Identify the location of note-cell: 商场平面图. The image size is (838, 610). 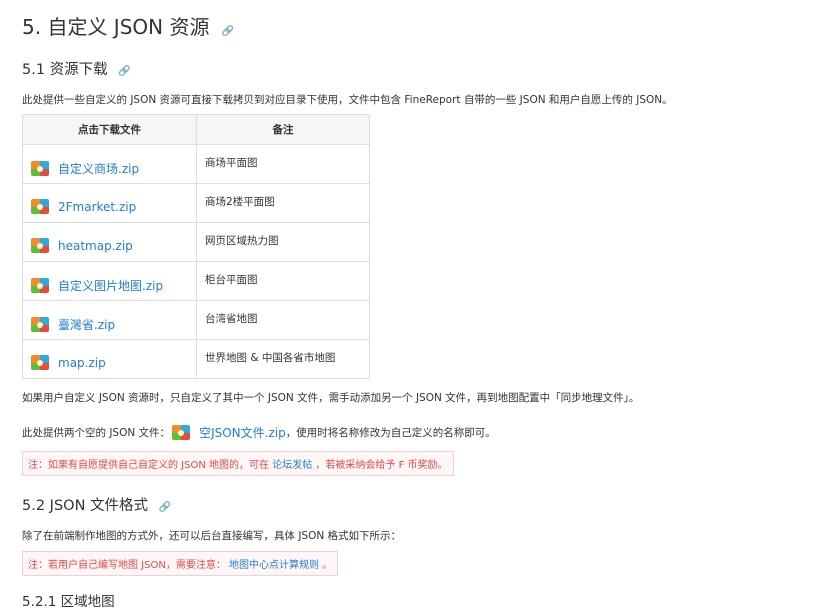
(283, 164).